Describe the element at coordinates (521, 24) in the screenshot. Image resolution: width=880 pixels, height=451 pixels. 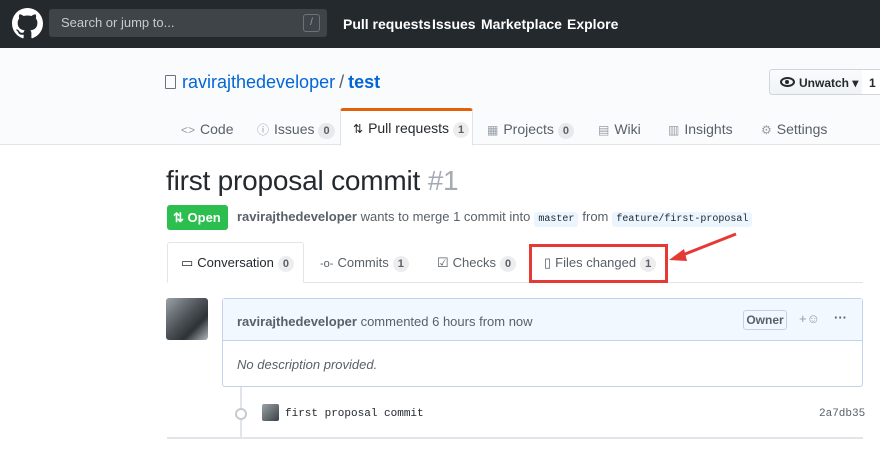
I see `nav-marketplace: Marketplace` at that location.